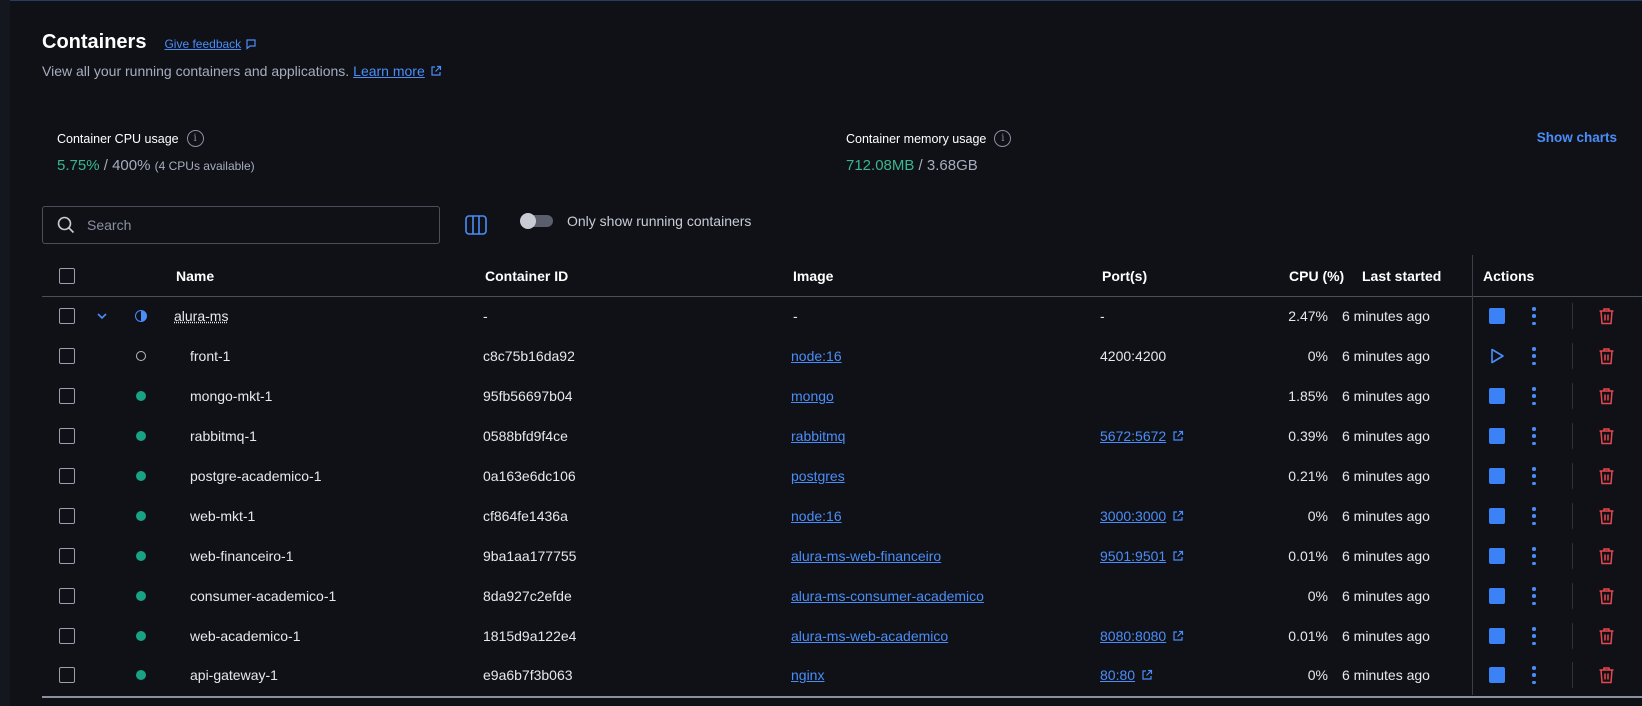  I want to click on image-link: alura-ms-web-financeiro, so click(866, 556).